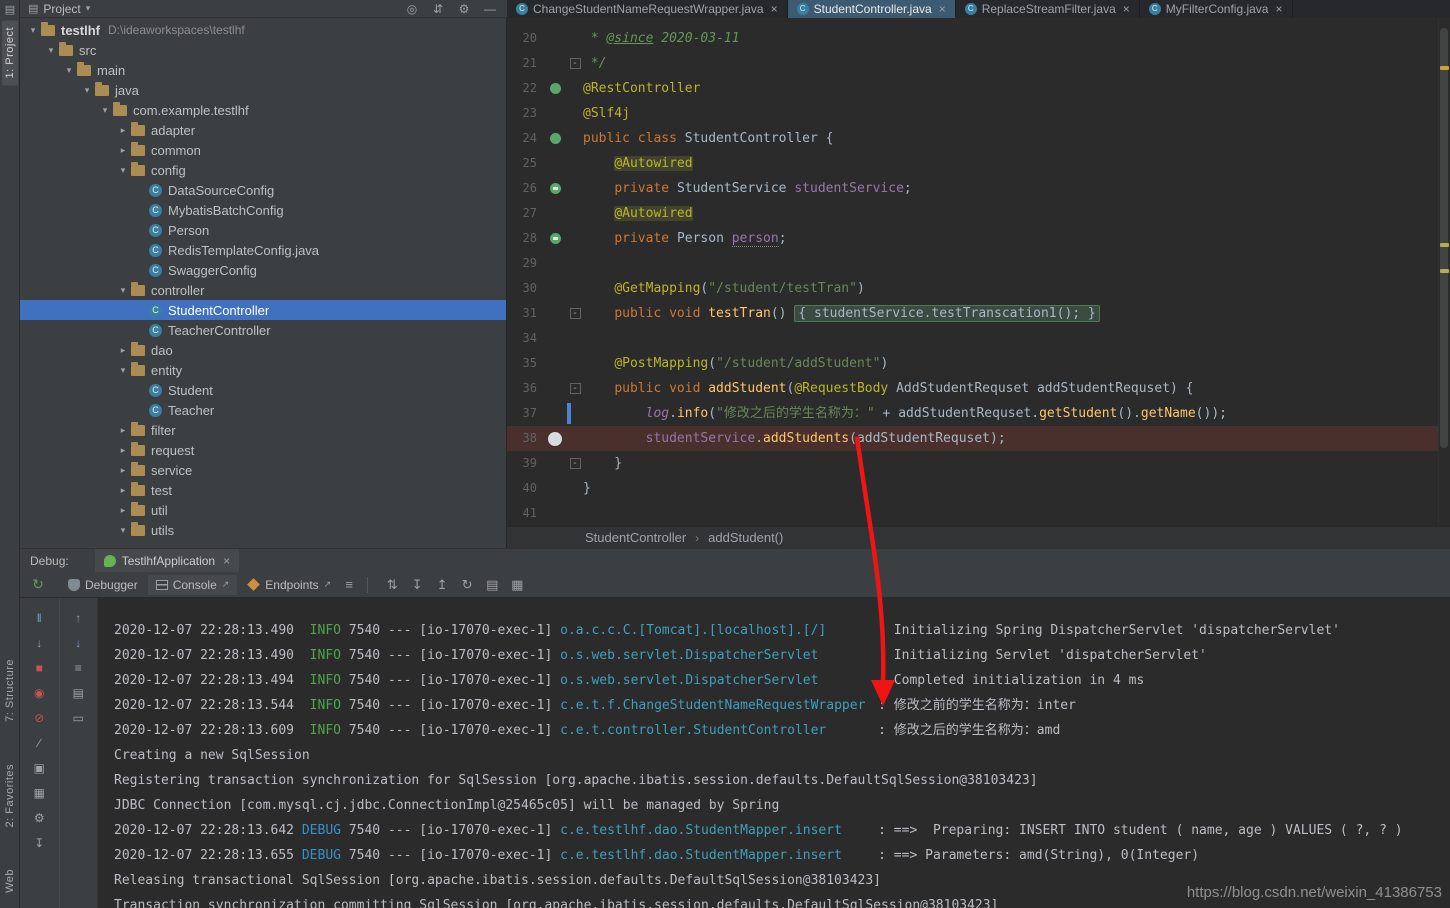 This screenshot has width=1450, height=908. What do you see at coordinates (263, 510) in the screenshot?
I see `tree-item-util: ▸ util` at bounding box center [263, 510].